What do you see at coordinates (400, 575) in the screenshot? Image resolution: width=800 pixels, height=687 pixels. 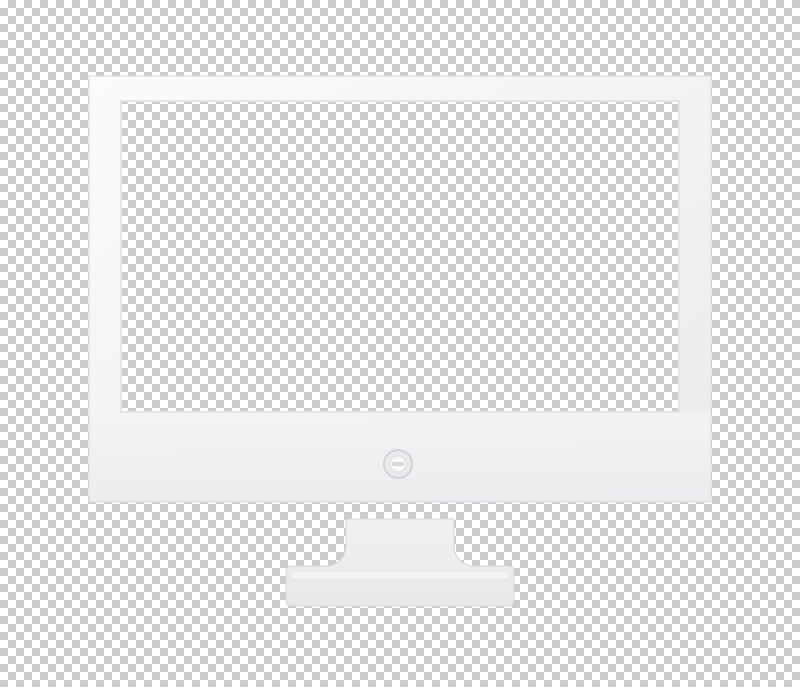 I see `stand-base-highlight` at bounding box center [400, 575].